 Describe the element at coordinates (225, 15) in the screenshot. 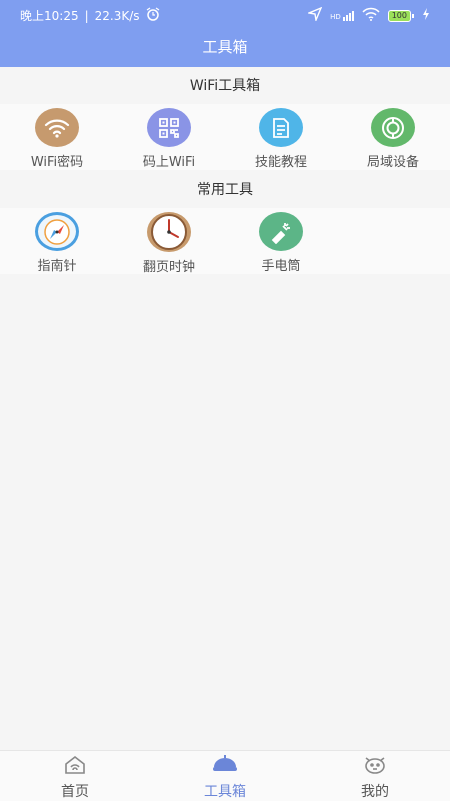

I see `status-bar: 晚上10:25 | 22.3K/s HD 100` at that location.